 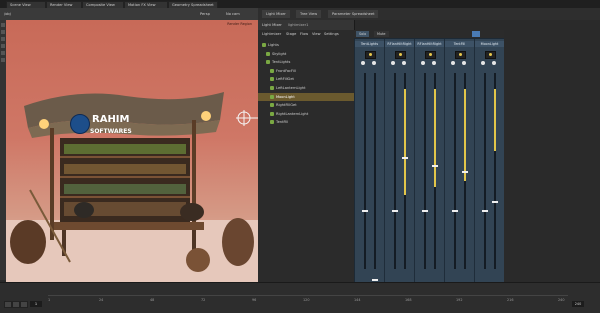 I want to click on watermark: RAHIM SOFTWARES, so click(x=111, y=127).